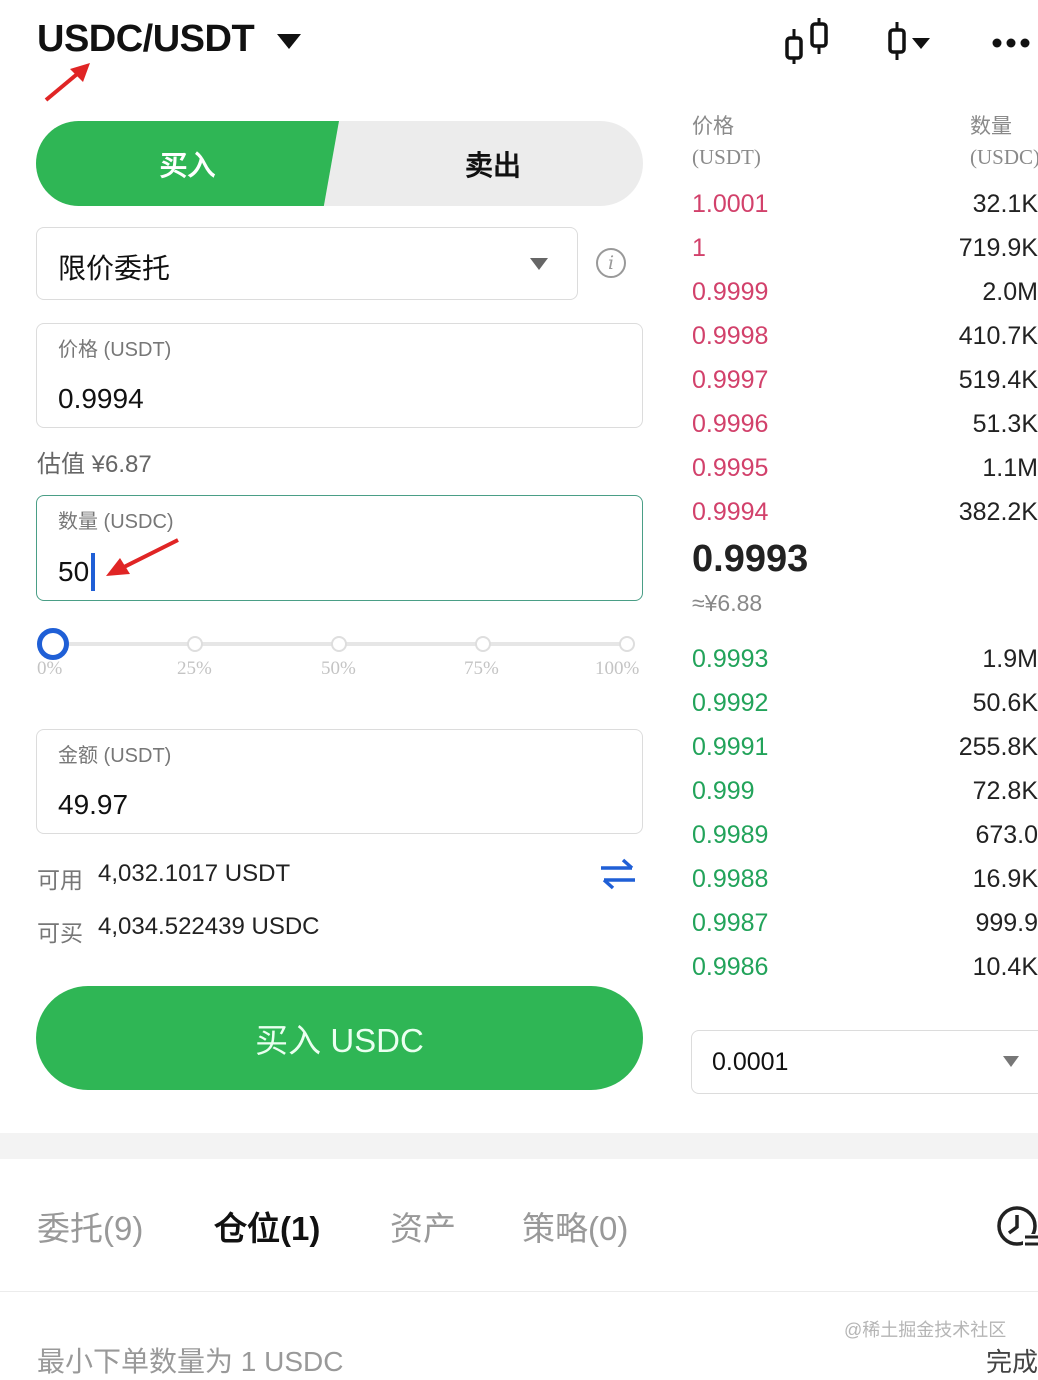  I want to click on available-label: 可用, so click(60, 880).